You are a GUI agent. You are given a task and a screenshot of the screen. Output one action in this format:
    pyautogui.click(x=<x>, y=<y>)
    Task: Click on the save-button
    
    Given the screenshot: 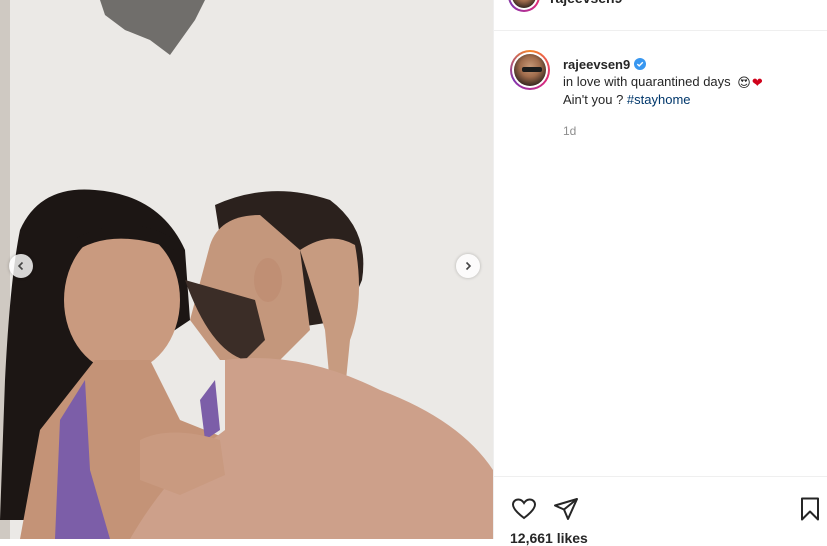 What is the action you would take?
    pyautogui.click(x=810, y=509)
    